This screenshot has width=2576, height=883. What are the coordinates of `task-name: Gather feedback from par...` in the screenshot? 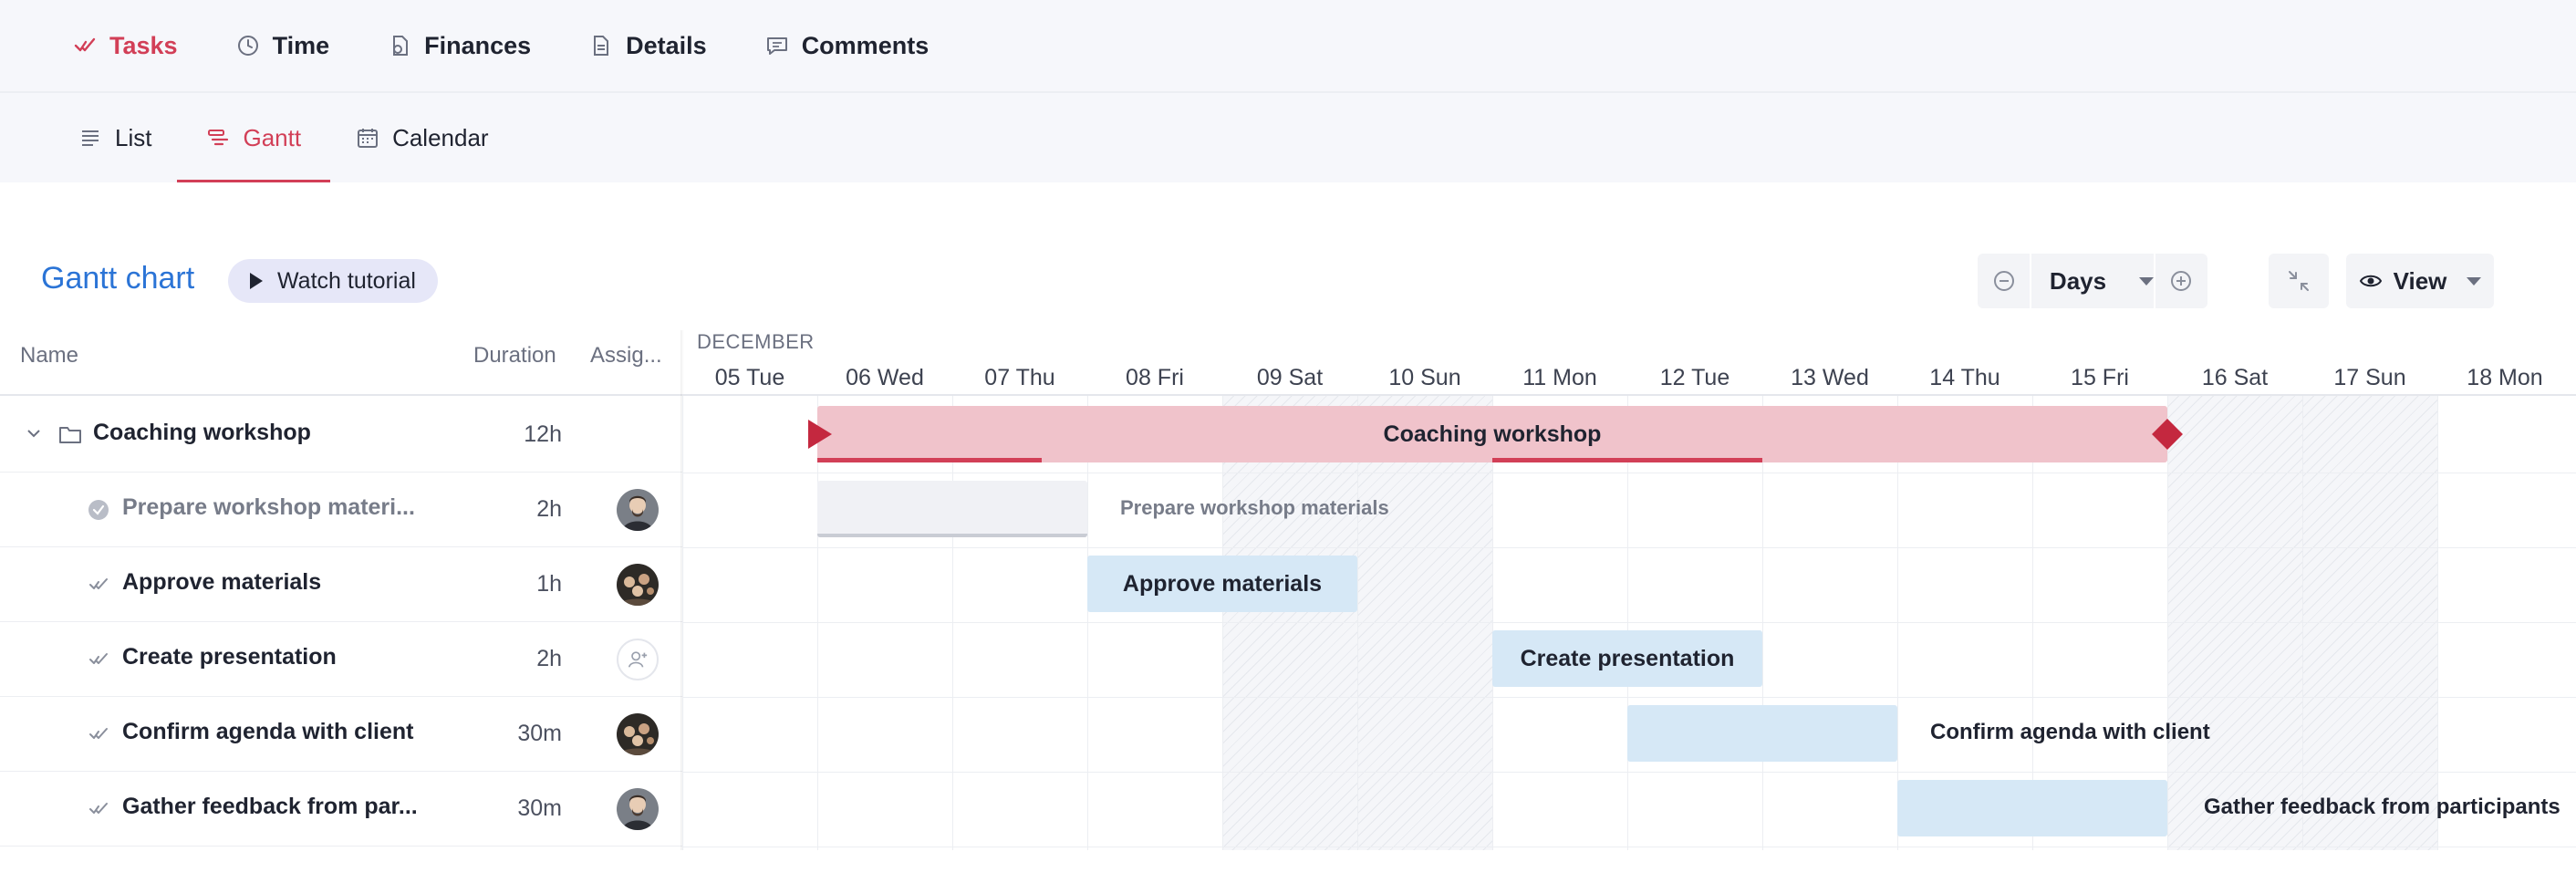 It's located at (270, 807).